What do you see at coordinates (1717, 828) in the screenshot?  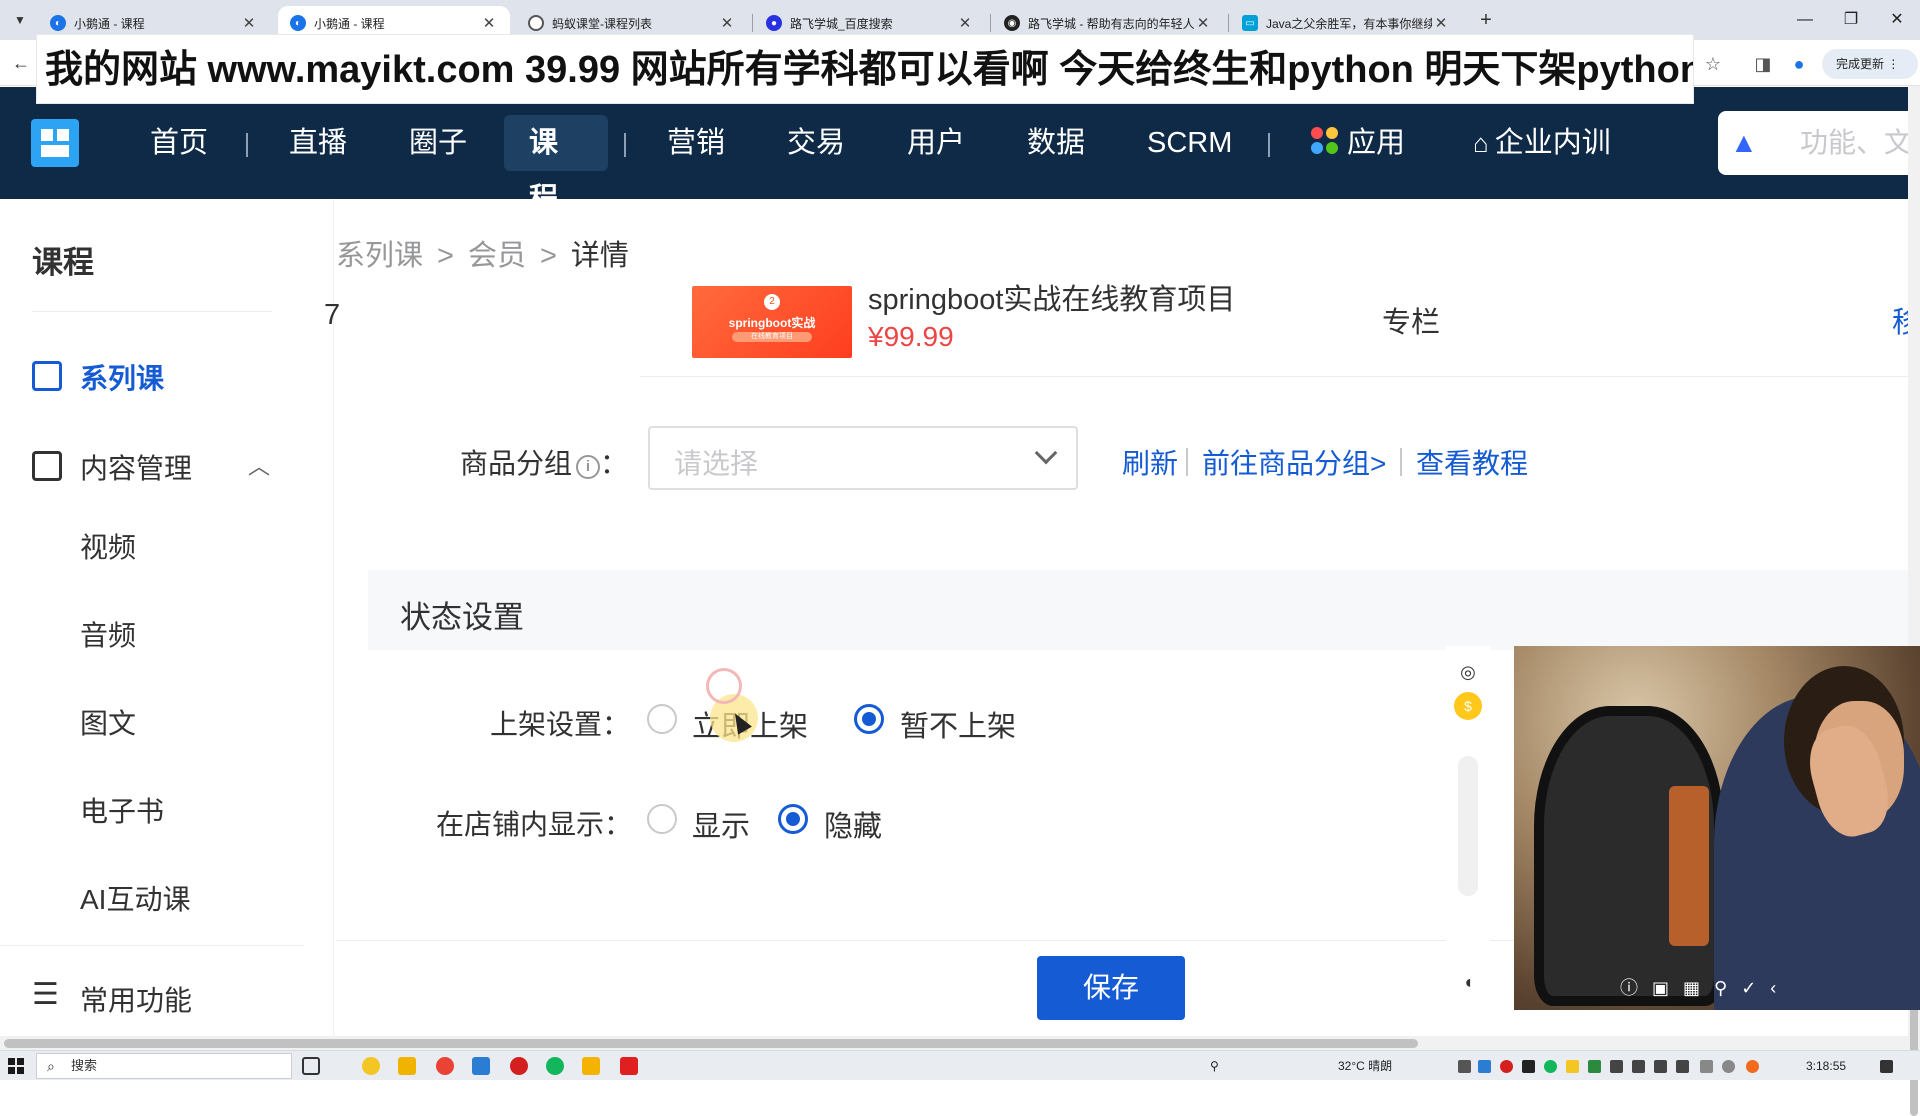 I see `webcam-video-feed` at bounding box center [1717, 828].